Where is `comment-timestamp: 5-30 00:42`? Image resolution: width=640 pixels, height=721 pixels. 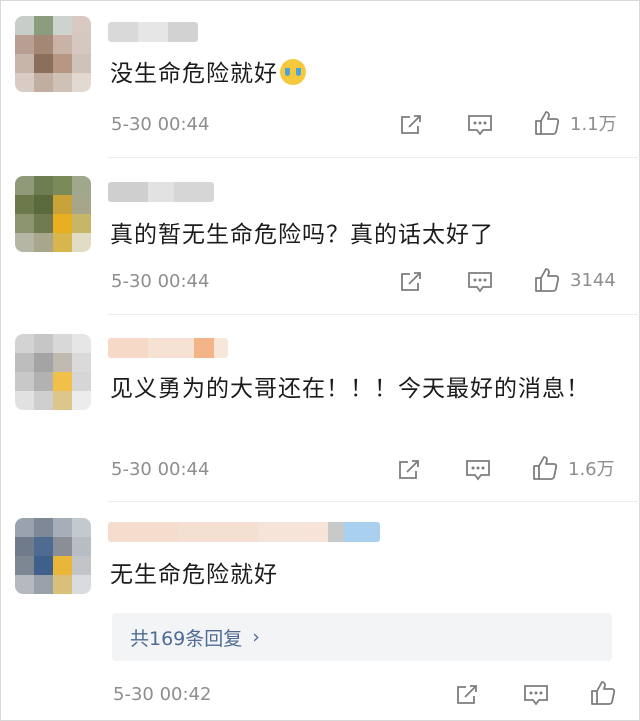 comment-timestamp: 5-30 00:42 is located at coordinates (162, 694).